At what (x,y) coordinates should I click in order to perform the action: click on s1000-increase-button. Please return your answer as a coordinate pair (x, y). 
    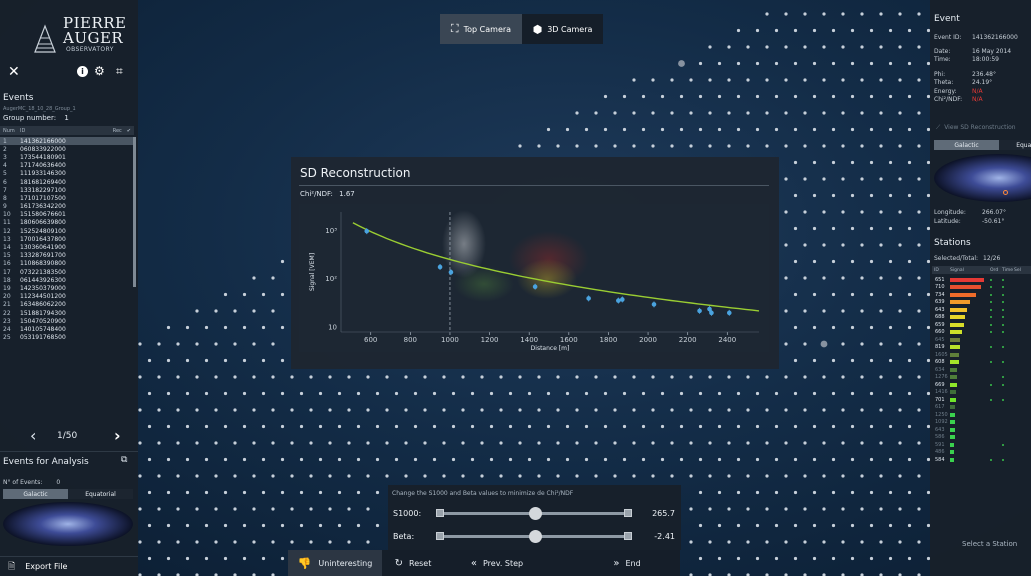
    Looking at the image, I should click on (628, 513).